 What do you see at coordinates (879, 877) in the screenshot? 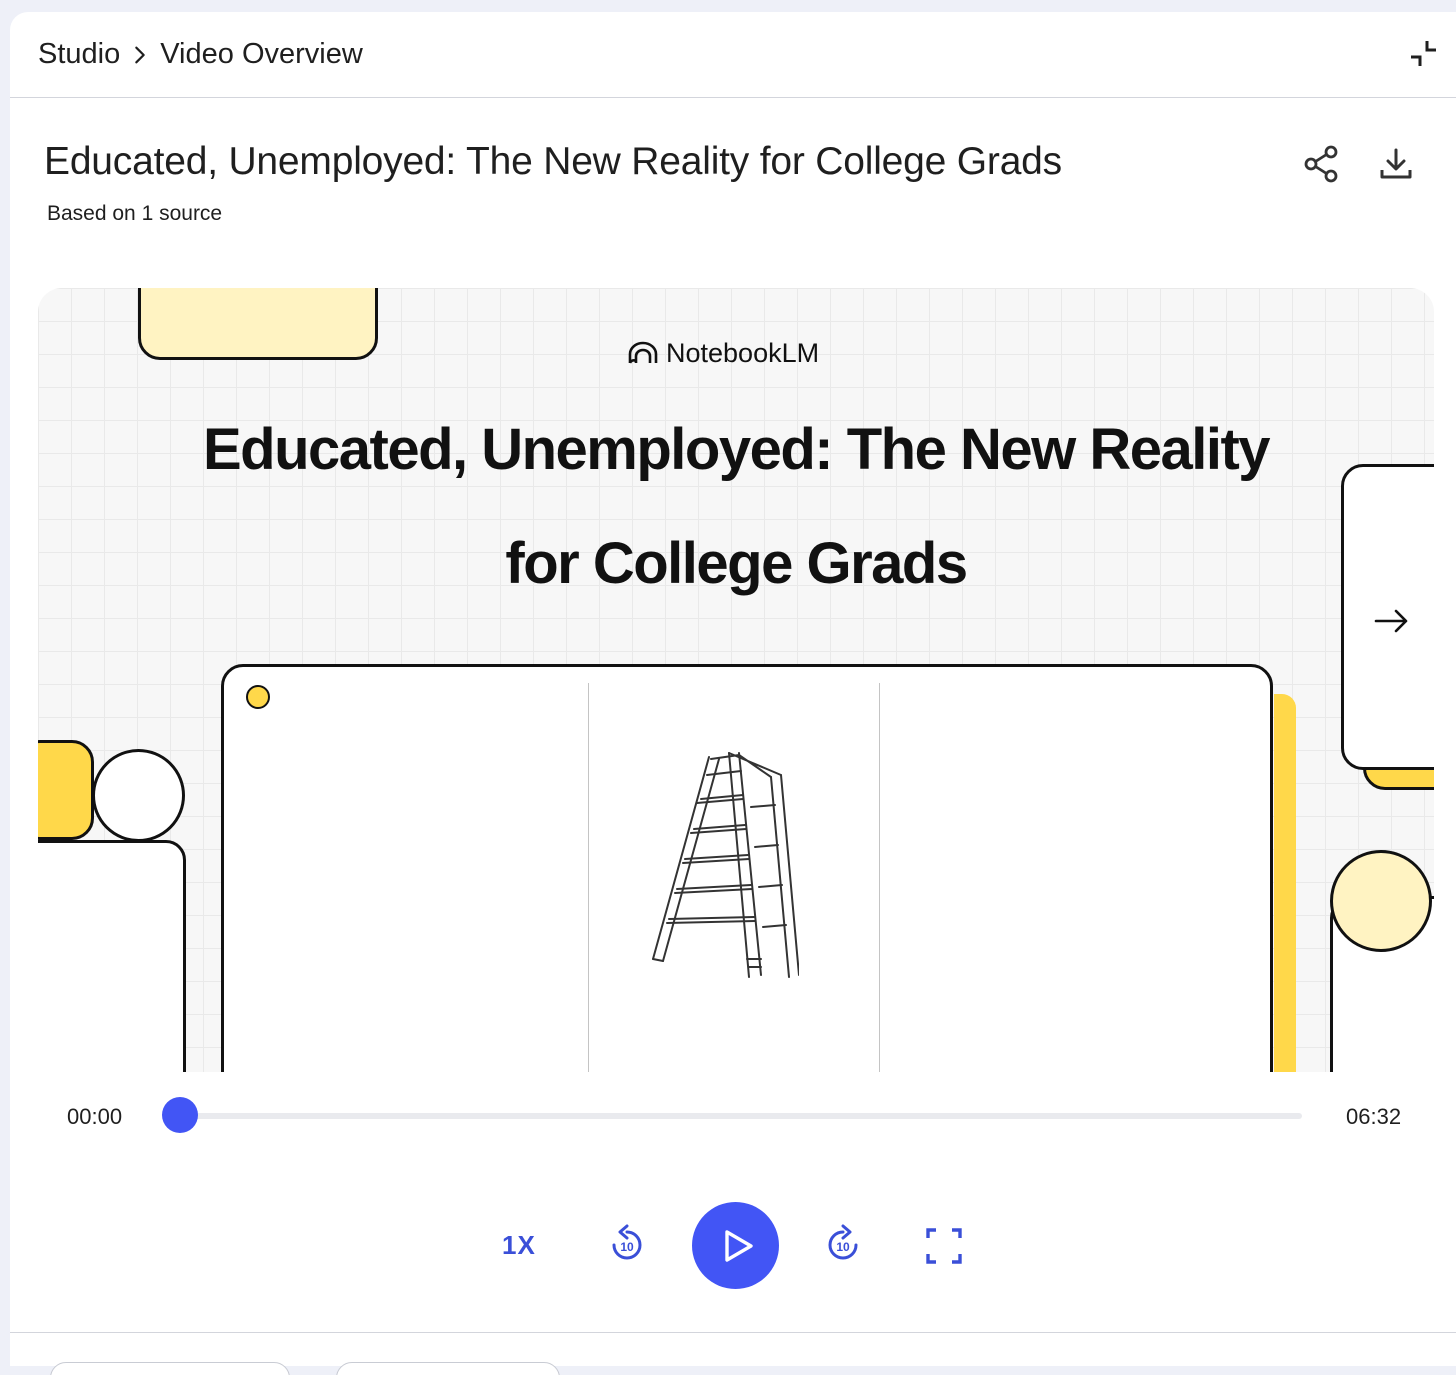
I see `card-divider-right` at bounding box center [879, 877].